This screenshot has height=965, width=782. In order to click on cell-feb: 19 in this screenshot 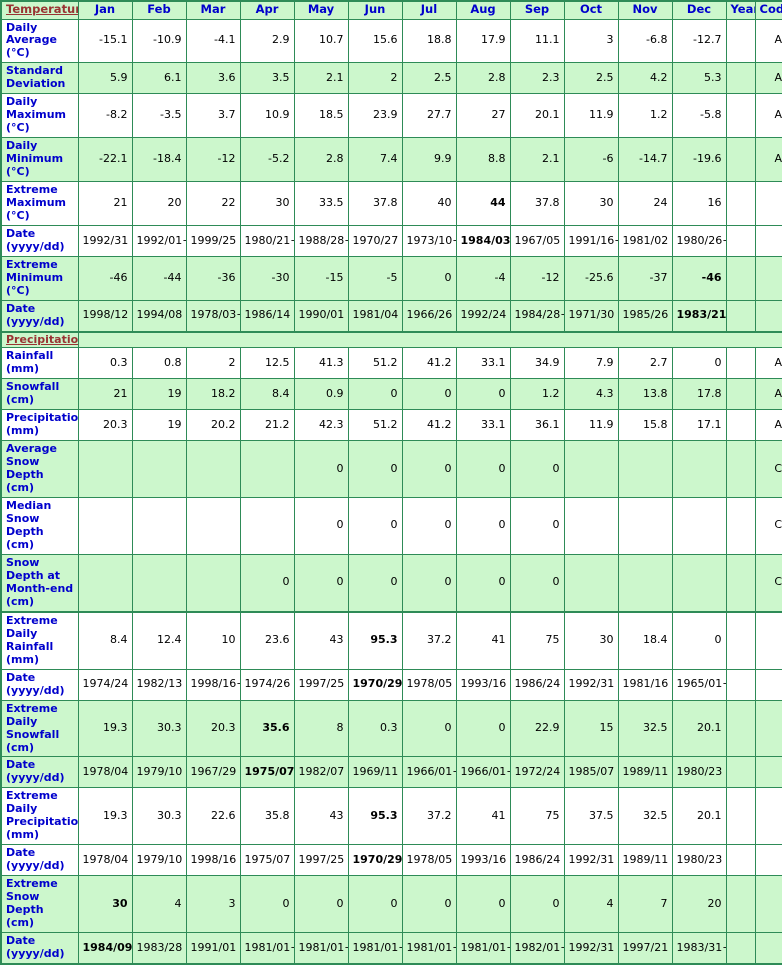, I will do `click(159, 425)`.